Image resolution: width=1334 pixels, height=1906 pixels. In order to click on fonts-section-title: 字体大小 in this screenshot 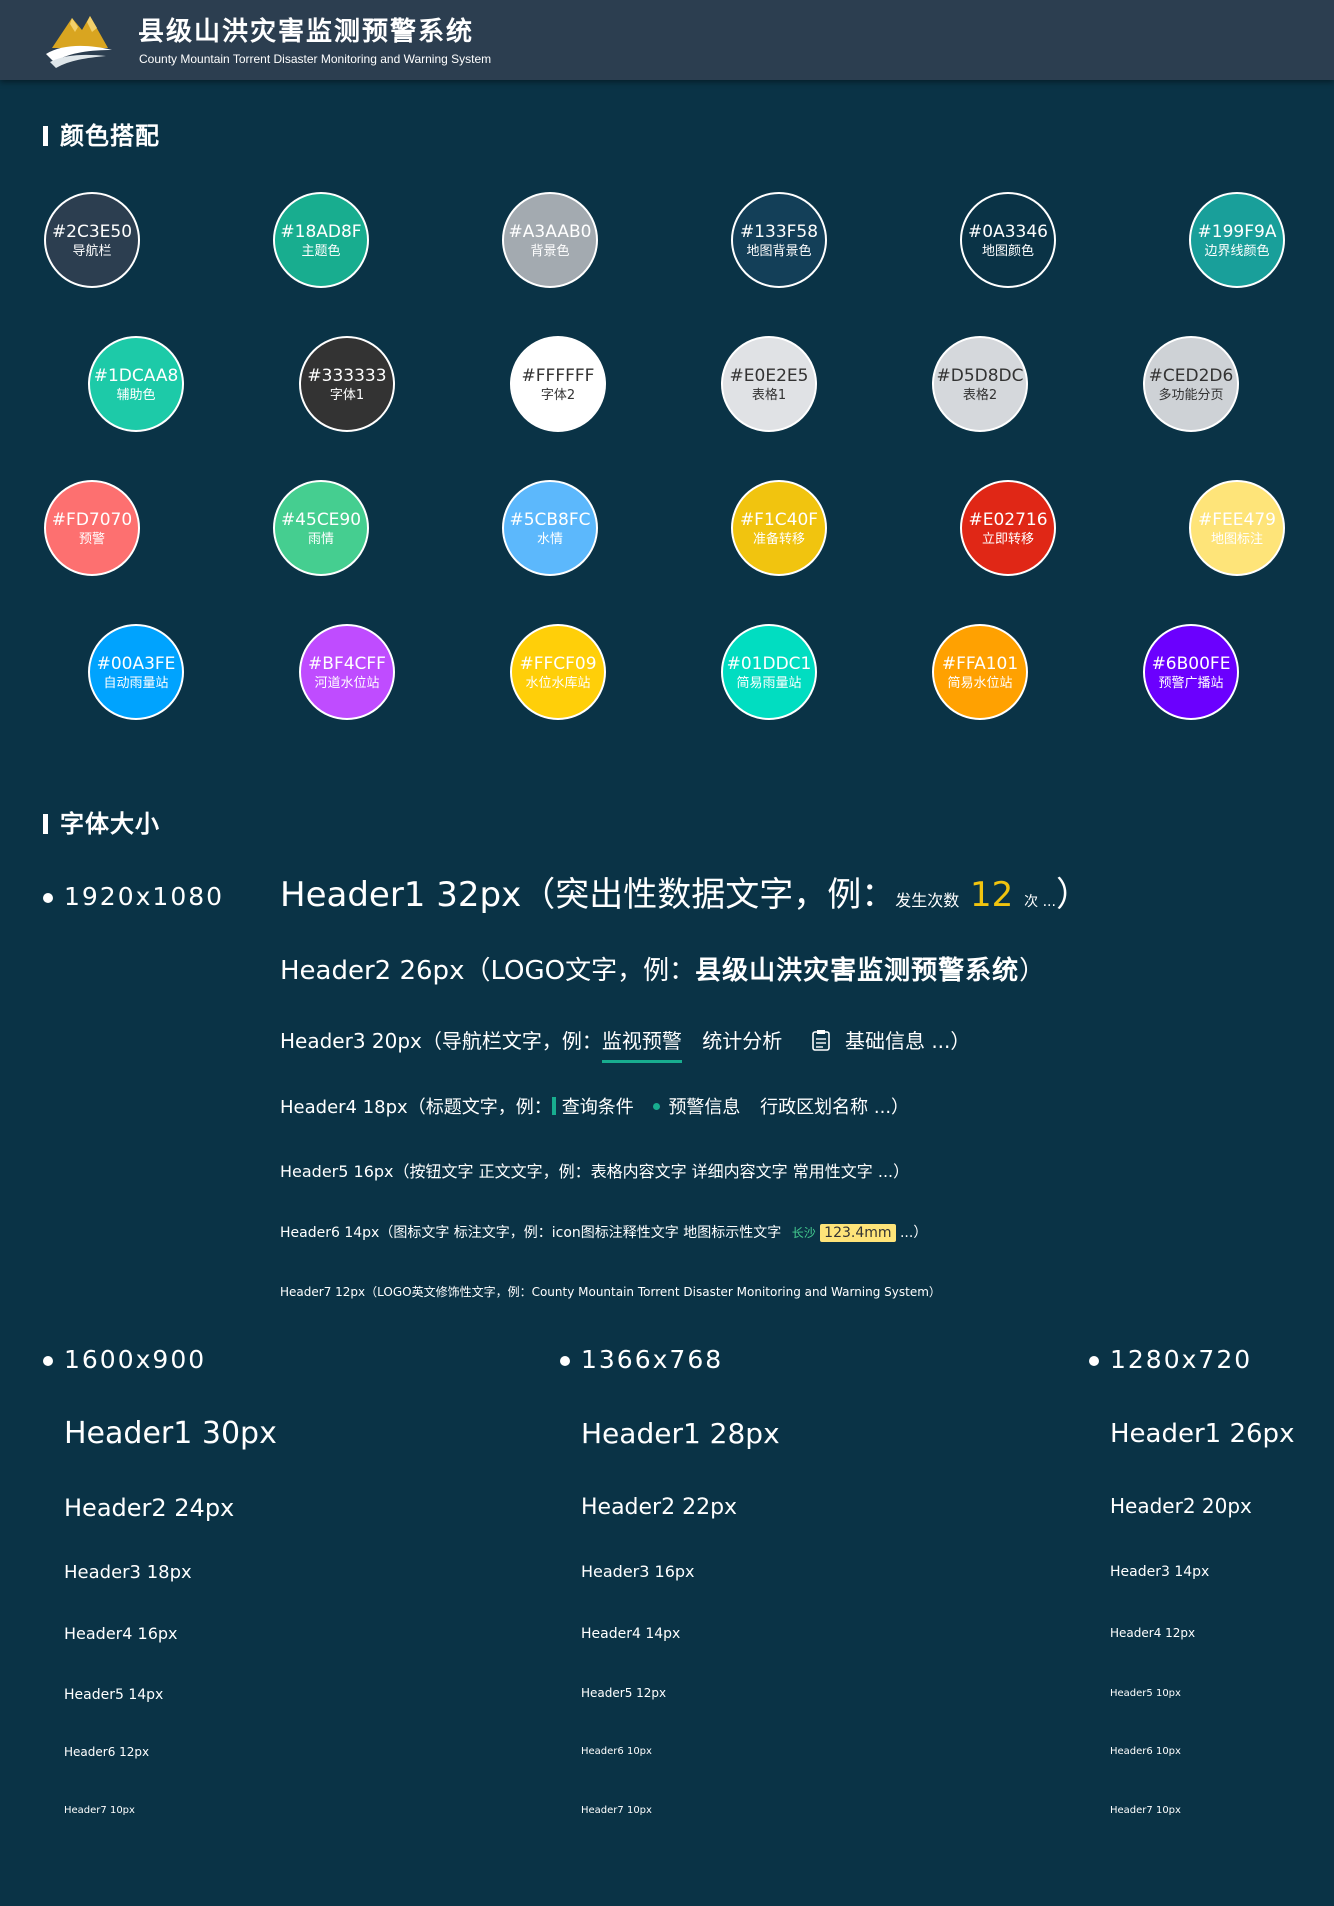, I will do `click(101, 824)`.